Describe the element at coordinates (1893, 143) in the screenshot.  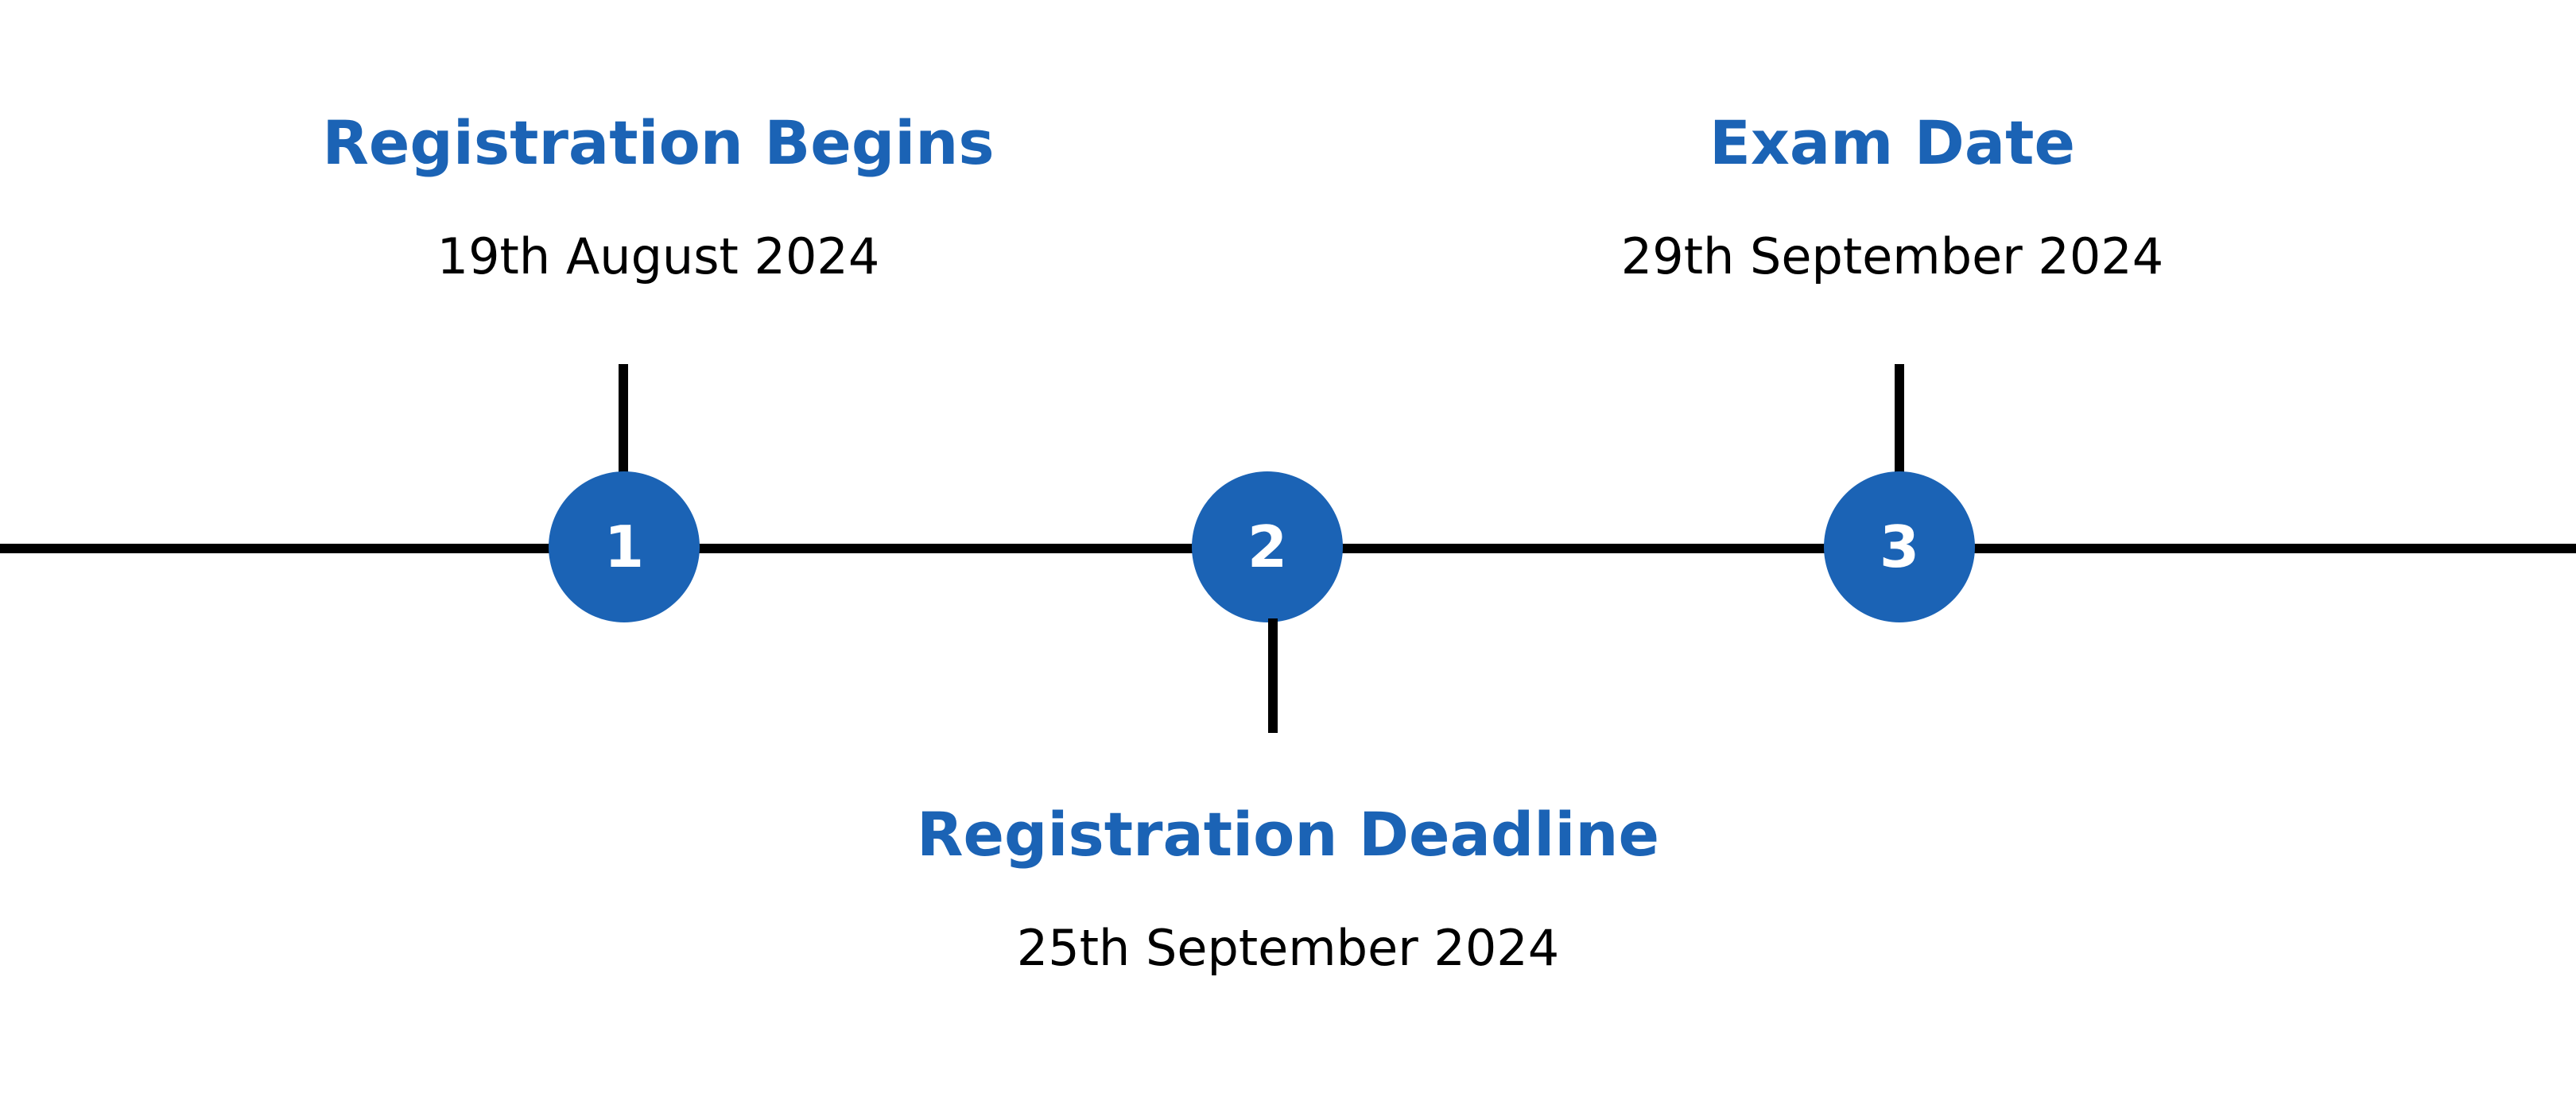
I see `event-3-title: Exam Date` at that location.